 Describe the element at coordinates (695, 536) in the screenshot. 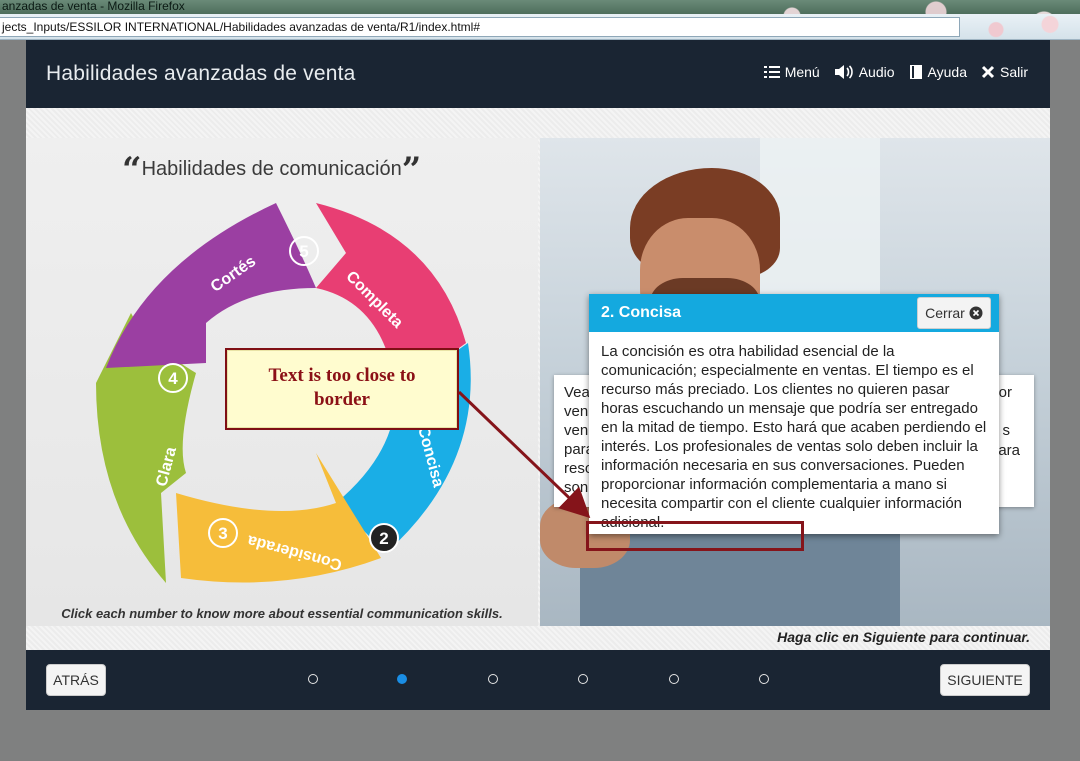

I see `annotation-highlight-box` at that location.